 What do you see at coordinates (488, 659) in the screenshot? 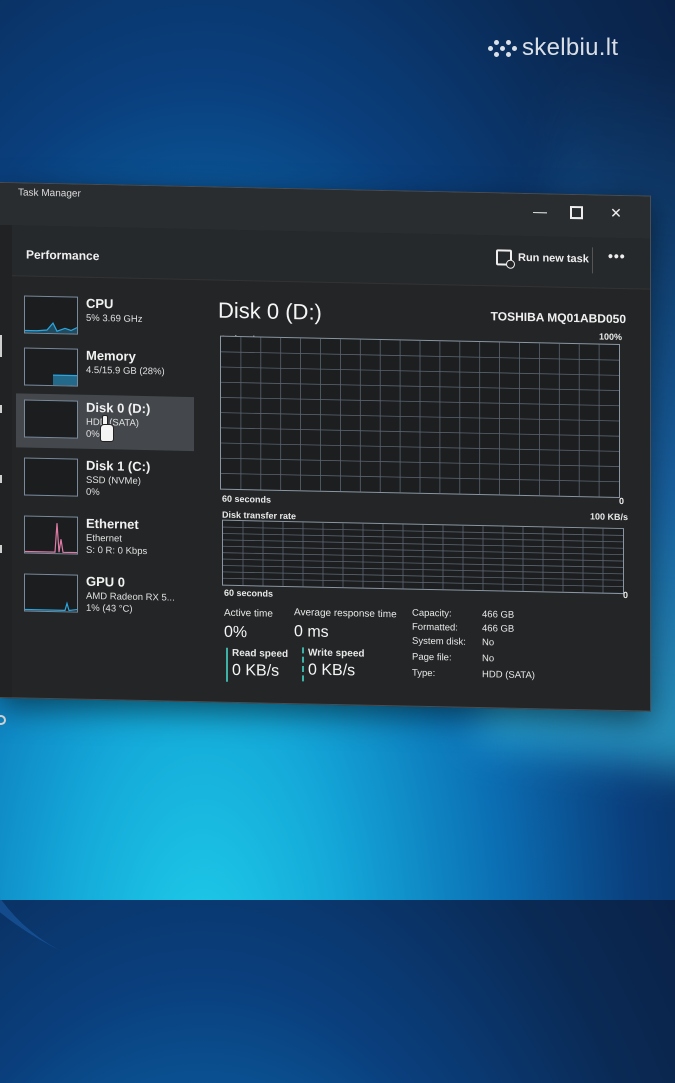
I see `page-file-value: No` at bounding box center [488, 659].